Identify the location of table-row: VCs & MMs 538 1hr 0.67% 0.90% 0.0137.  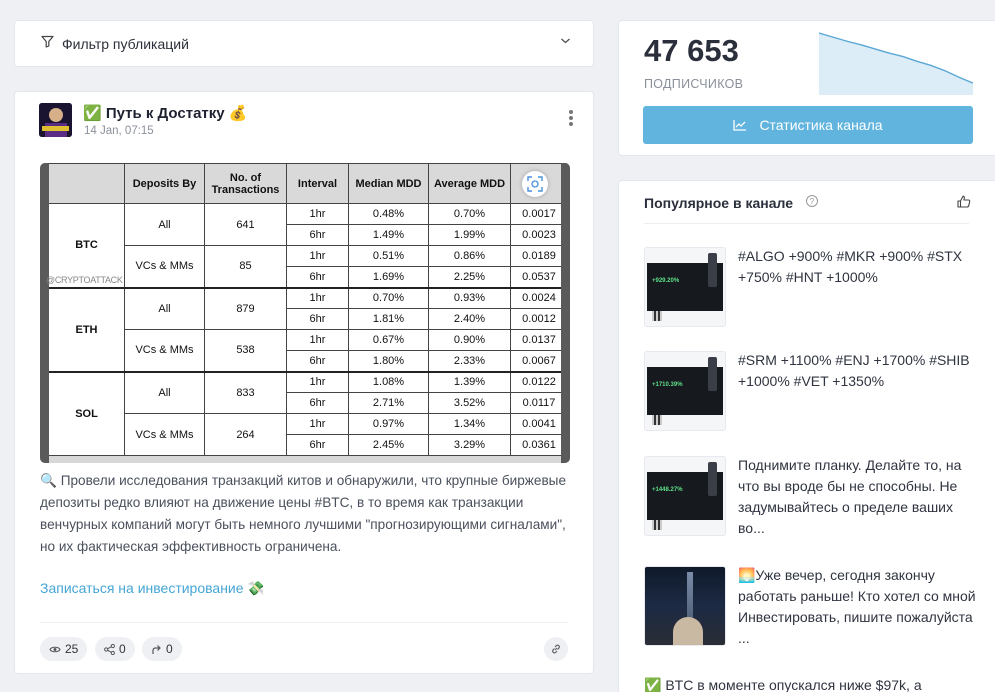
(308, 350).